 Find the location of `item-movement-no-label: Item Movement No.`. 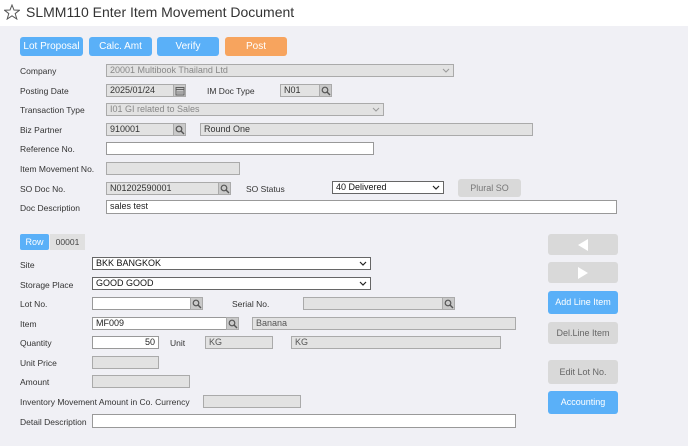

item-movement-no-label: Item Movement No. is located at coordinates (57, 169).